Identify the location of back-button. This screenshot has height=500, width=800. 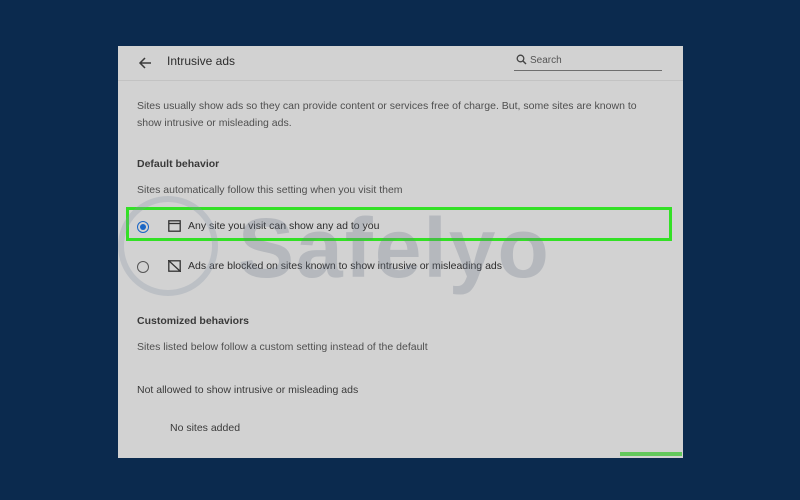
(145, 63).